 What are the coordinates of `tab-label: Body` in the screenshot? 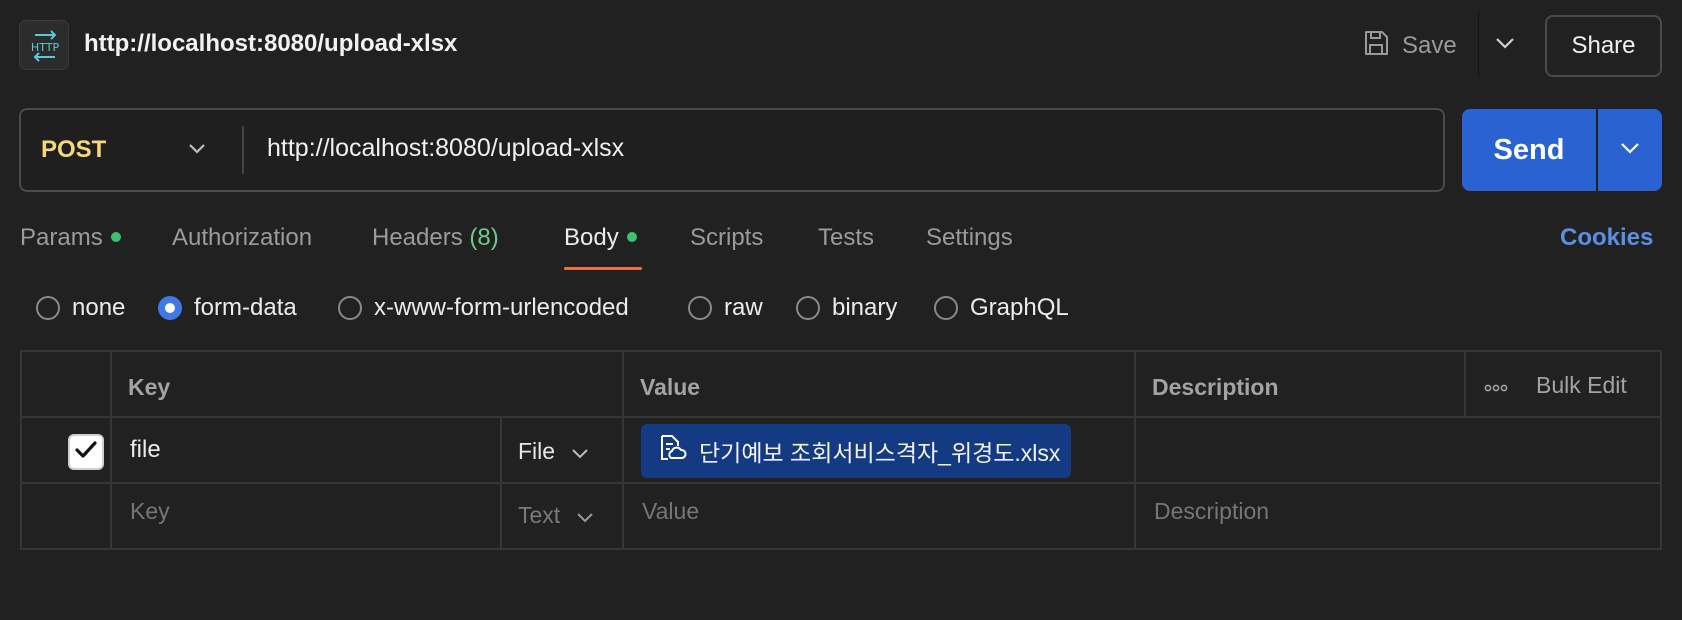 It's located at (591, 237).